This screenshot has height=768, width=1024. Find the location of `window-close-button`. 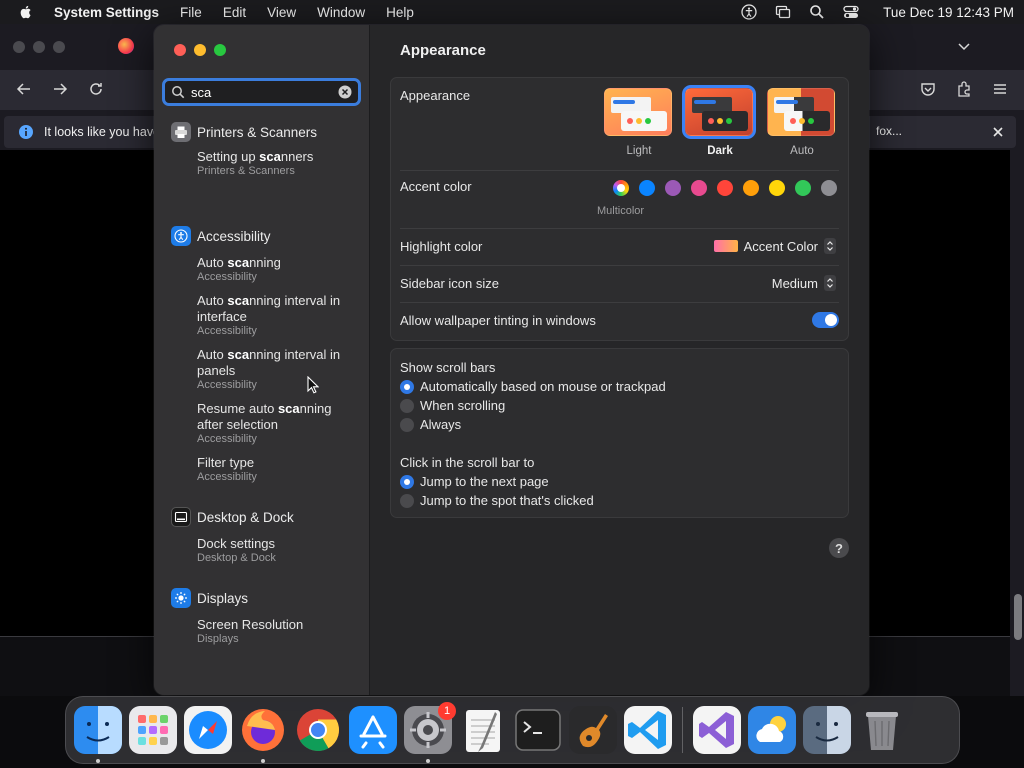

window-close-button is located at coordinates (180, 50).